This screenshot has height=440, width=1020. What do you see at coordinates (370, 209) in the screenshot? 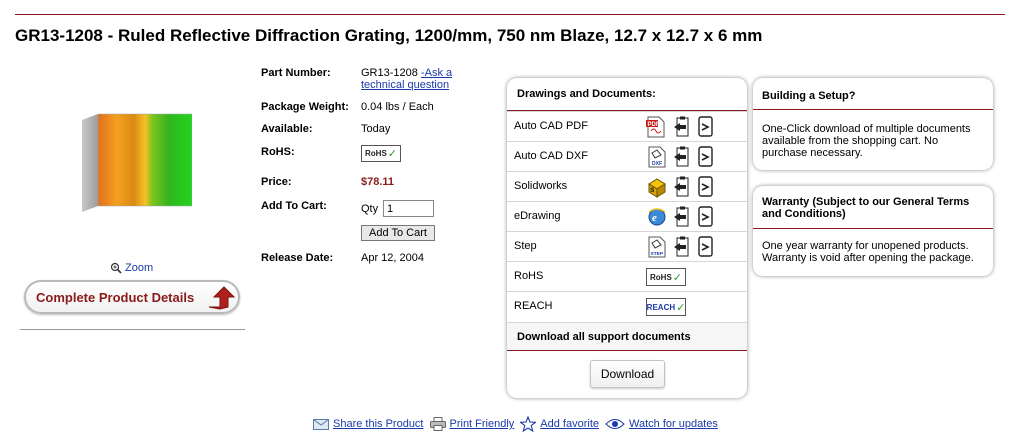
I see `qty-label: Qty` at bounding box center [370, 209].